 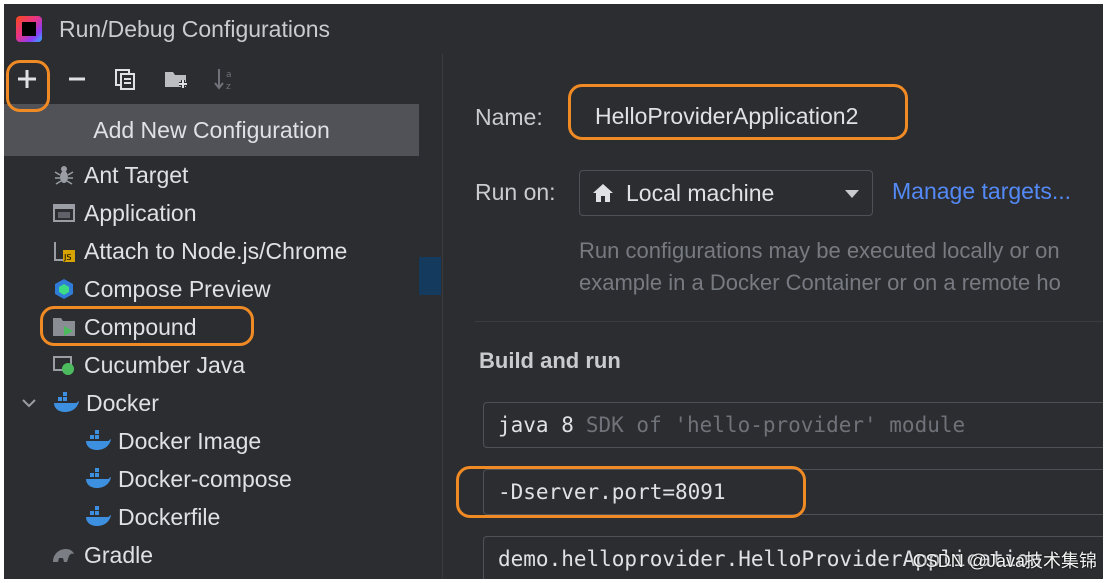 I want to click on copy-configuration-button, so click(x=125, y=79).